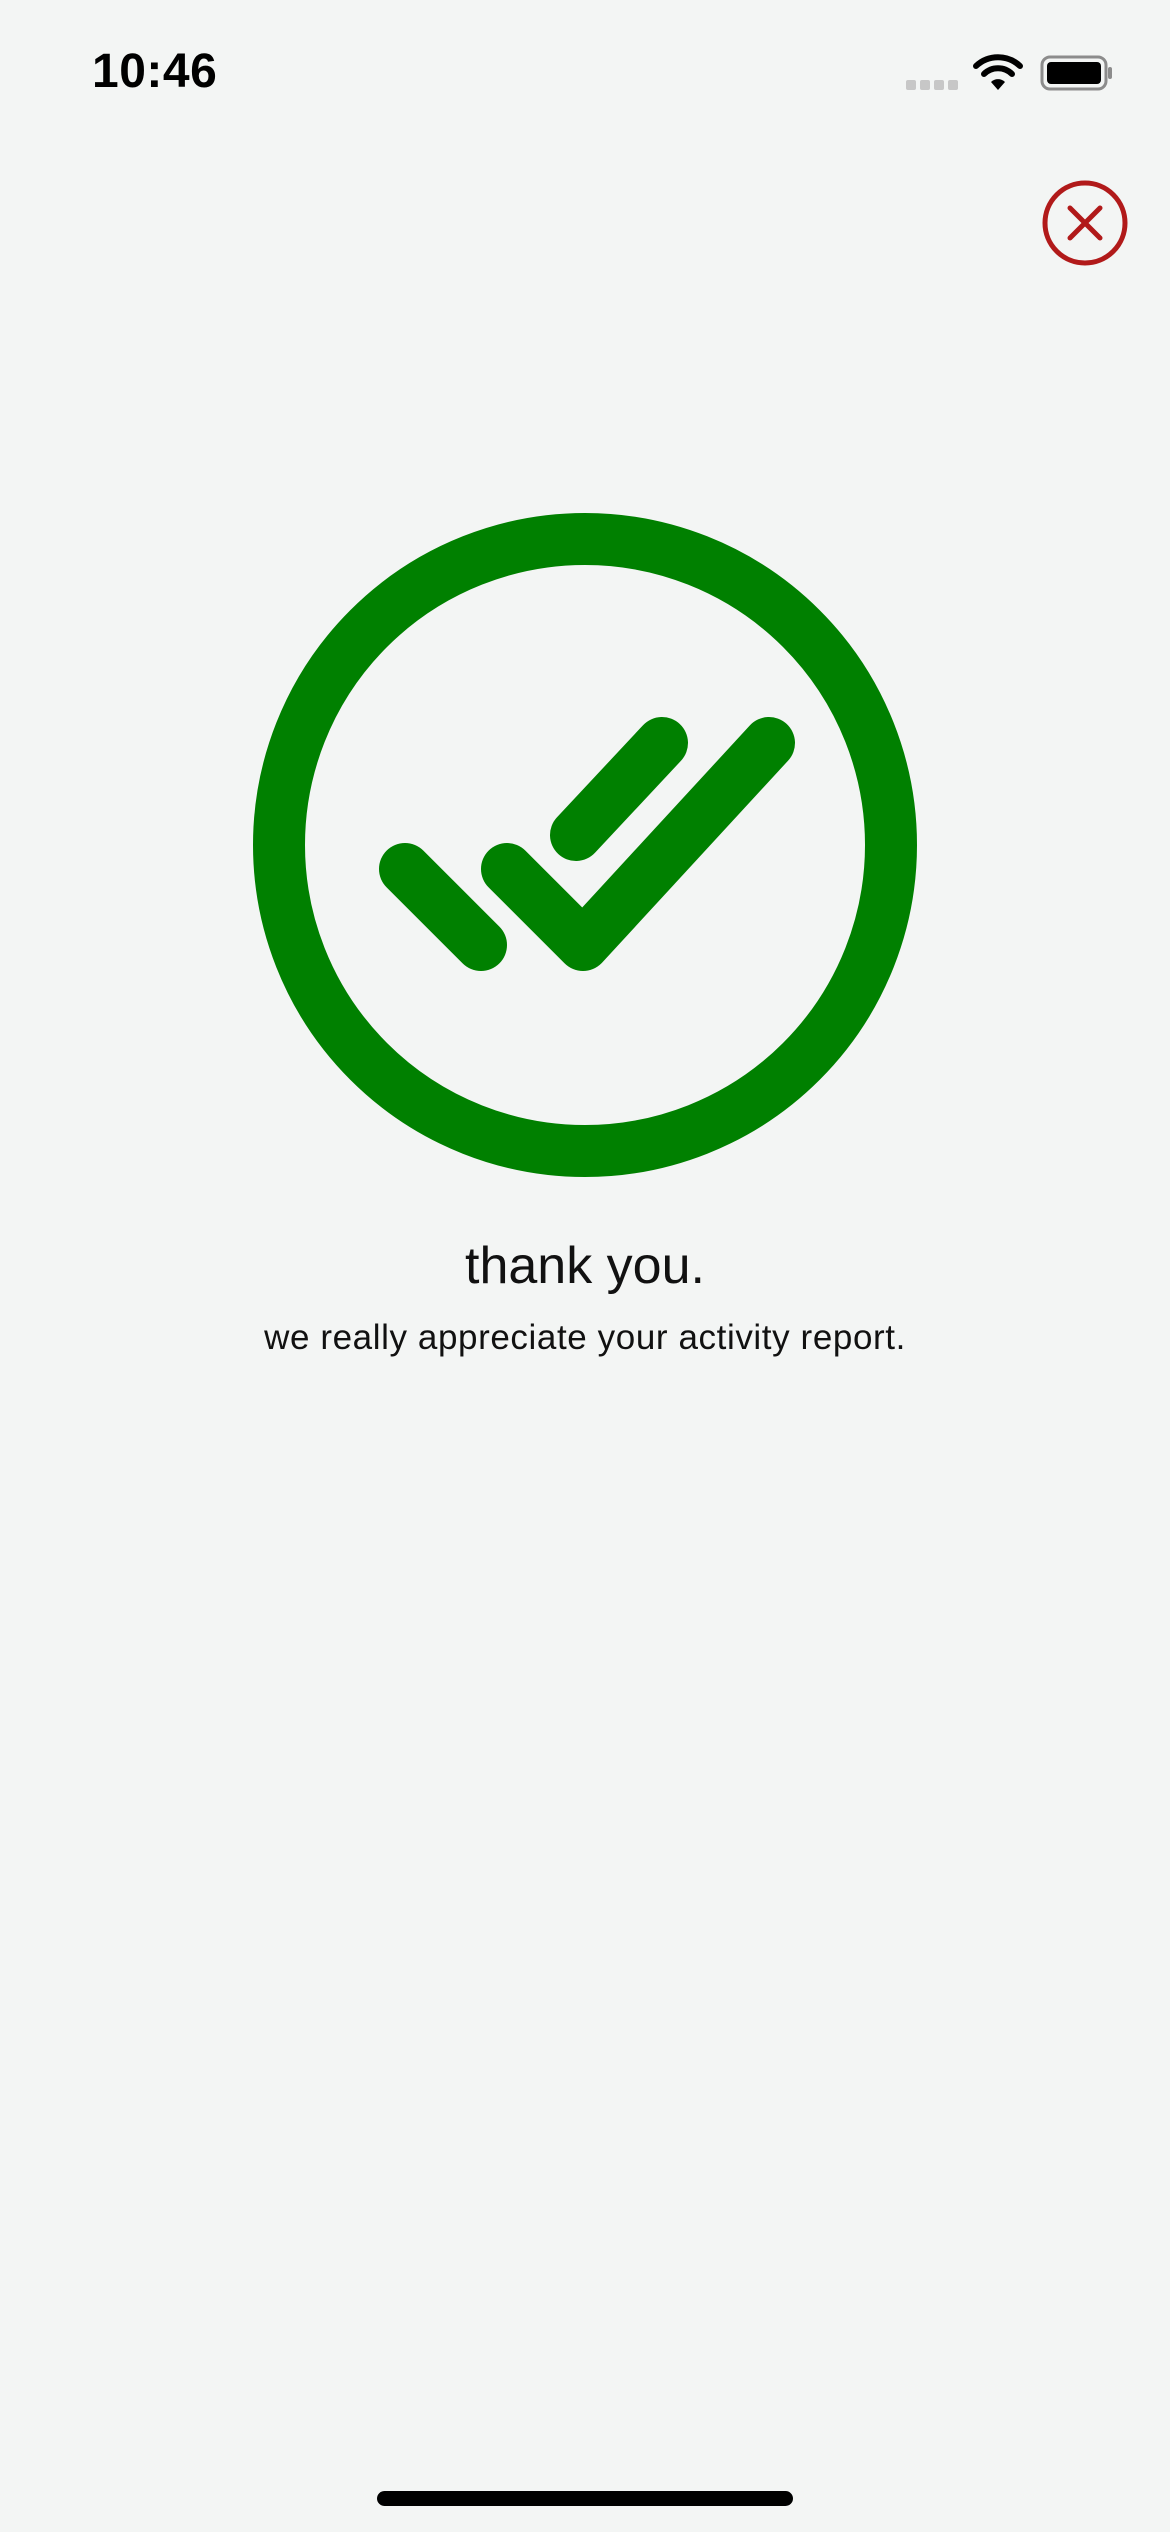  Describe the element at coordinates (932, 85) in the screenshot. I see `signal-dots-icon` at that location.